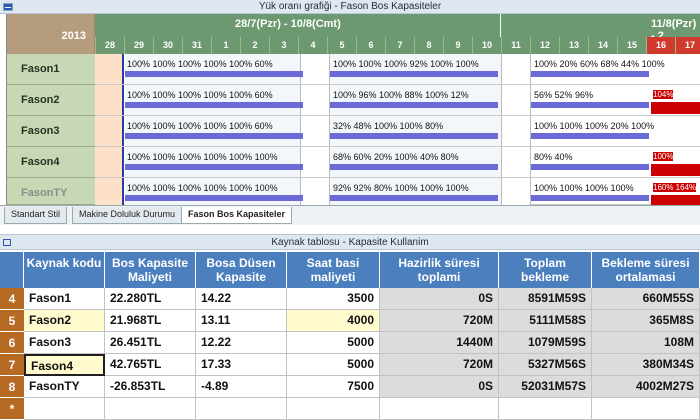 This screenshot has width=700, height=420. Describe the element at coordinates (545, 321) in the screenshot. I see `table-cell-bekleme: 5111M58S` at that location.